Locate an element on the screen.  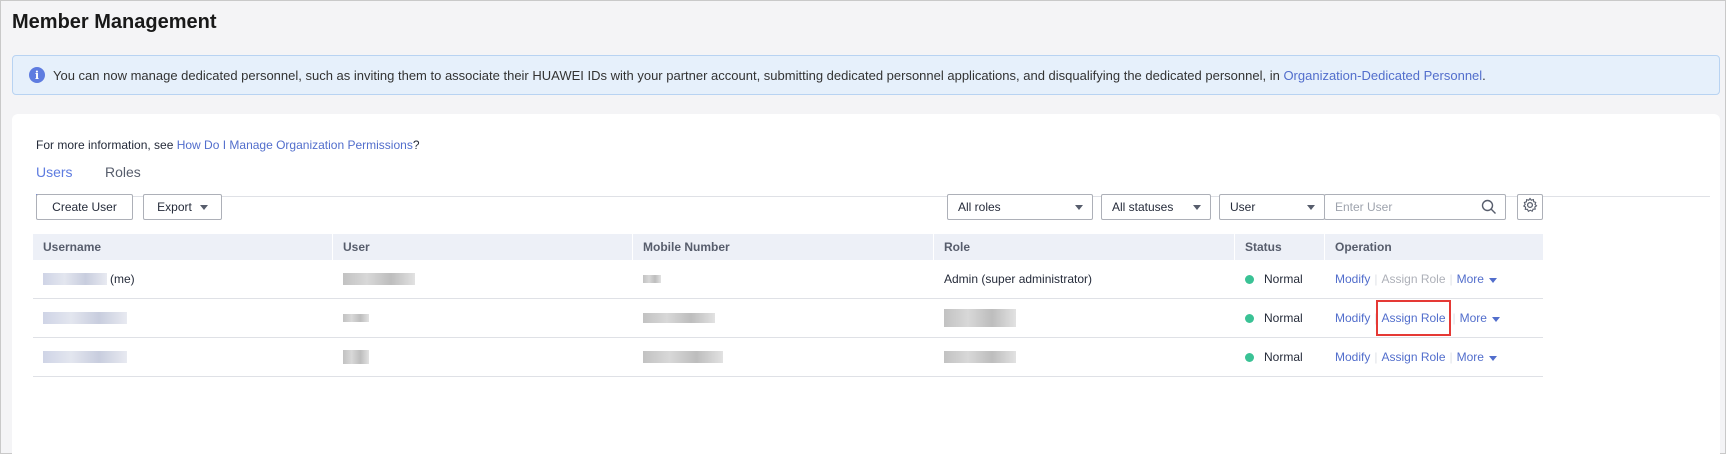
dedicated-personnel-link: Organization-Dedicated Personnel is located at coordinates (1382, 75).